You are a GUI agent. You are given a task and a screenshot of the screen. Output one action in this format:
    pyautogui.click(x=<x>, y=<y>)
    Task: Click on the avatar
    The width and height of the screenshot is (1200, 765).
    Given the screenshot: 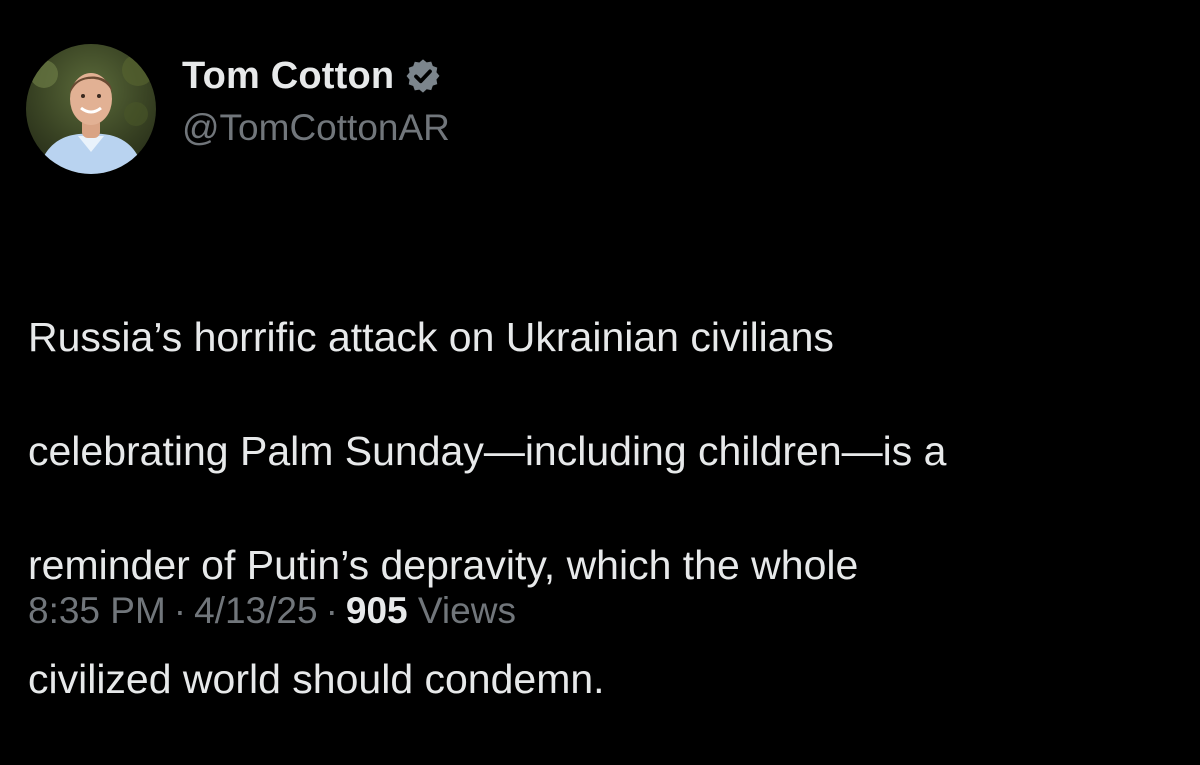 What is the action you would take?
    pyautogui.click(x=91, y=109)
    